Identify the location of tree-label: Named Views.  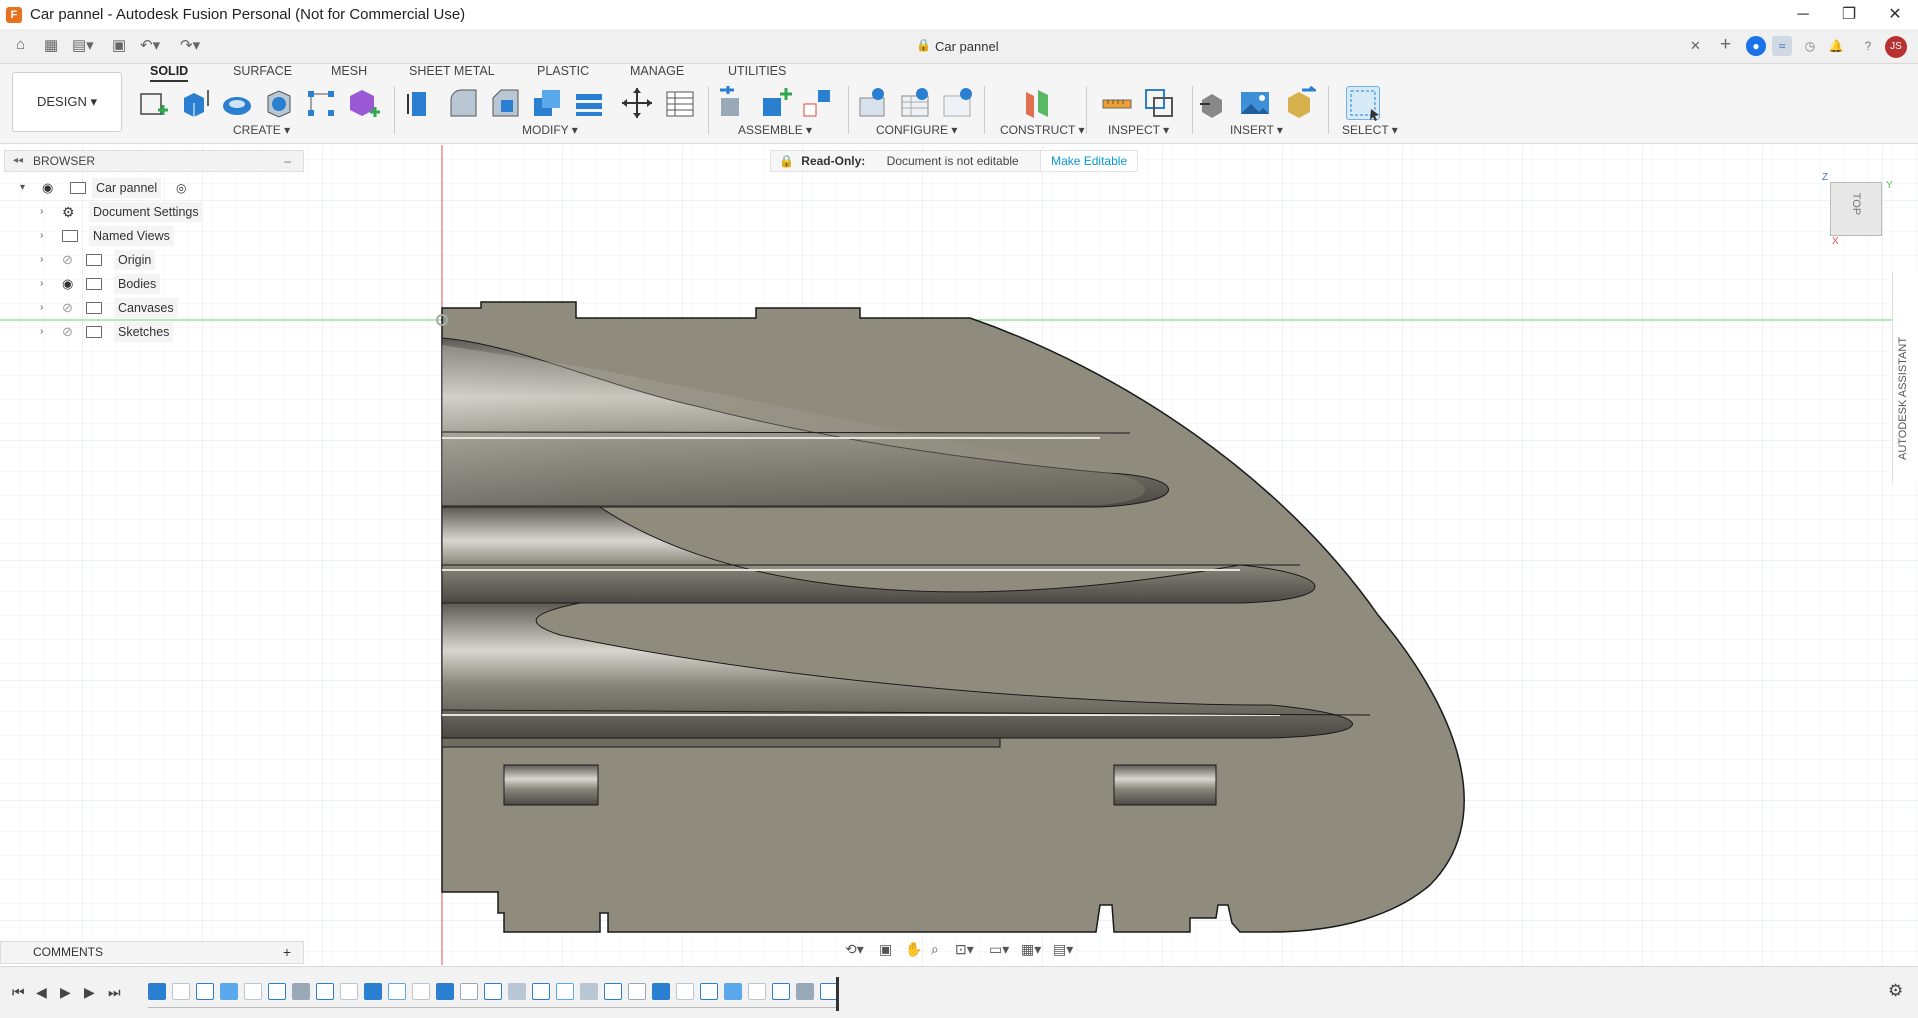
(131, 236).